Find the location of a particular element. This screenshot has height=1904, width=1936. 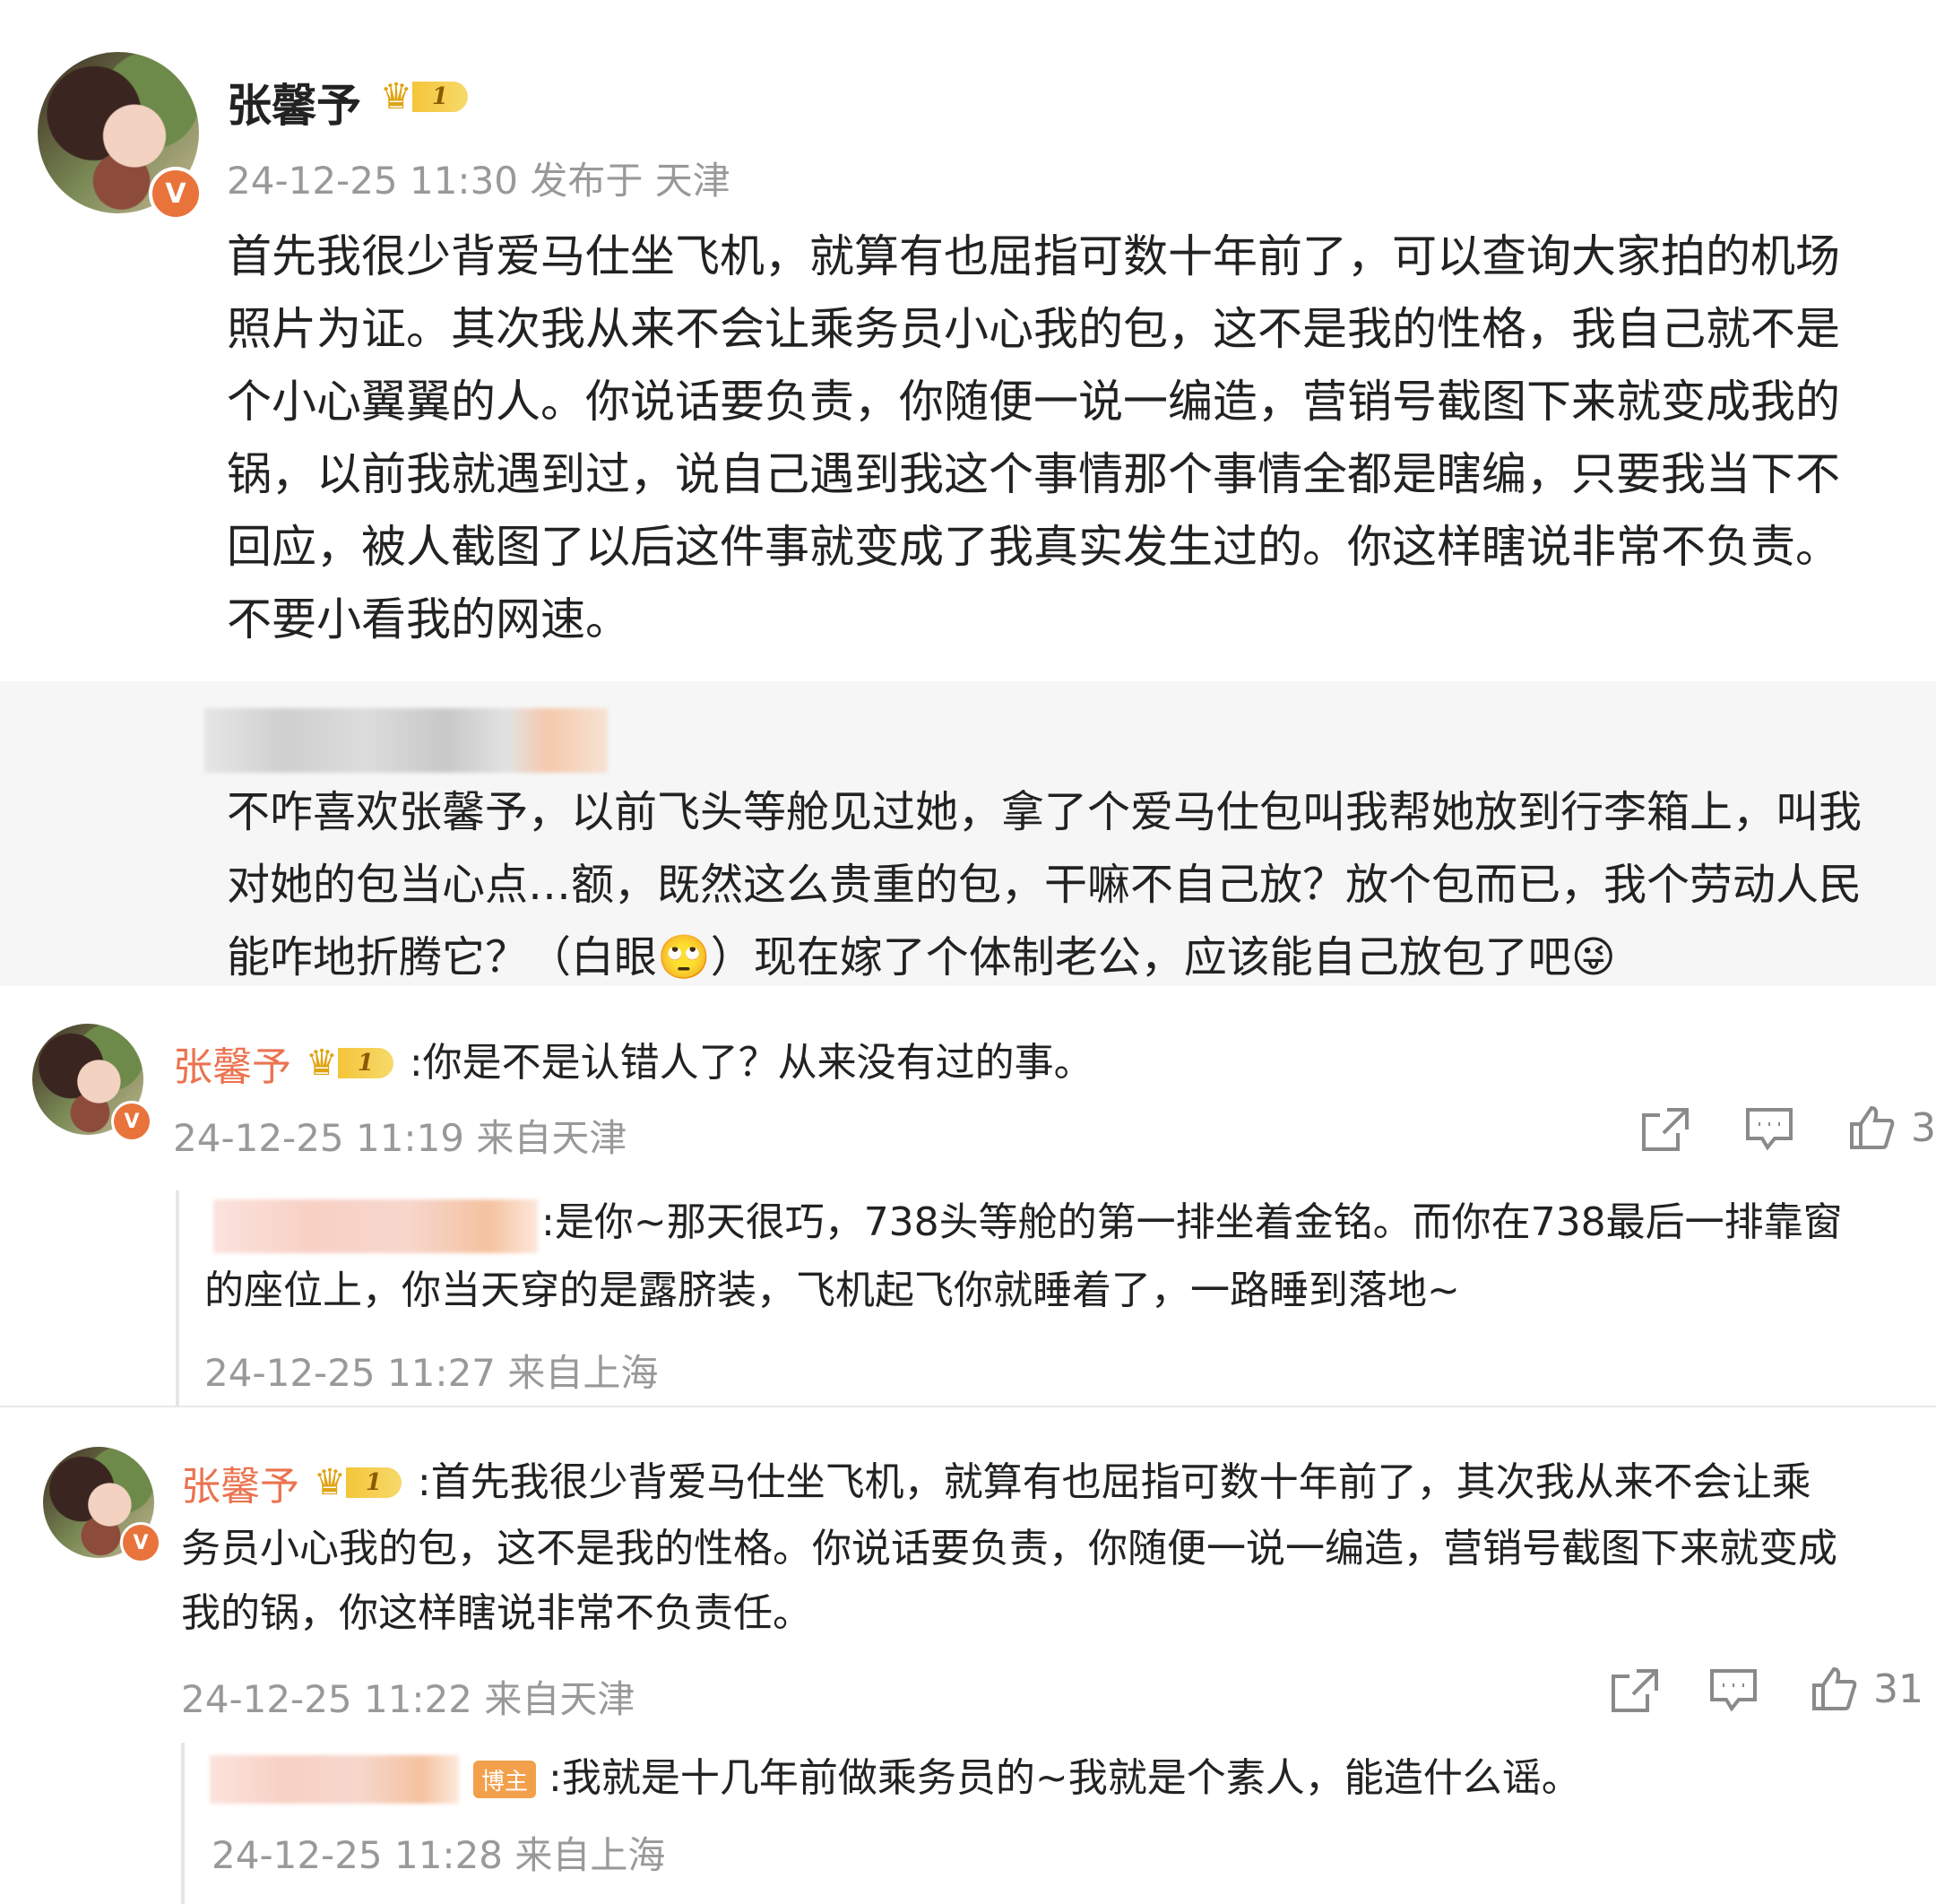

reply-meta: 24-12-25 11:27 来自上海 is located at coordinates (431, 1373).